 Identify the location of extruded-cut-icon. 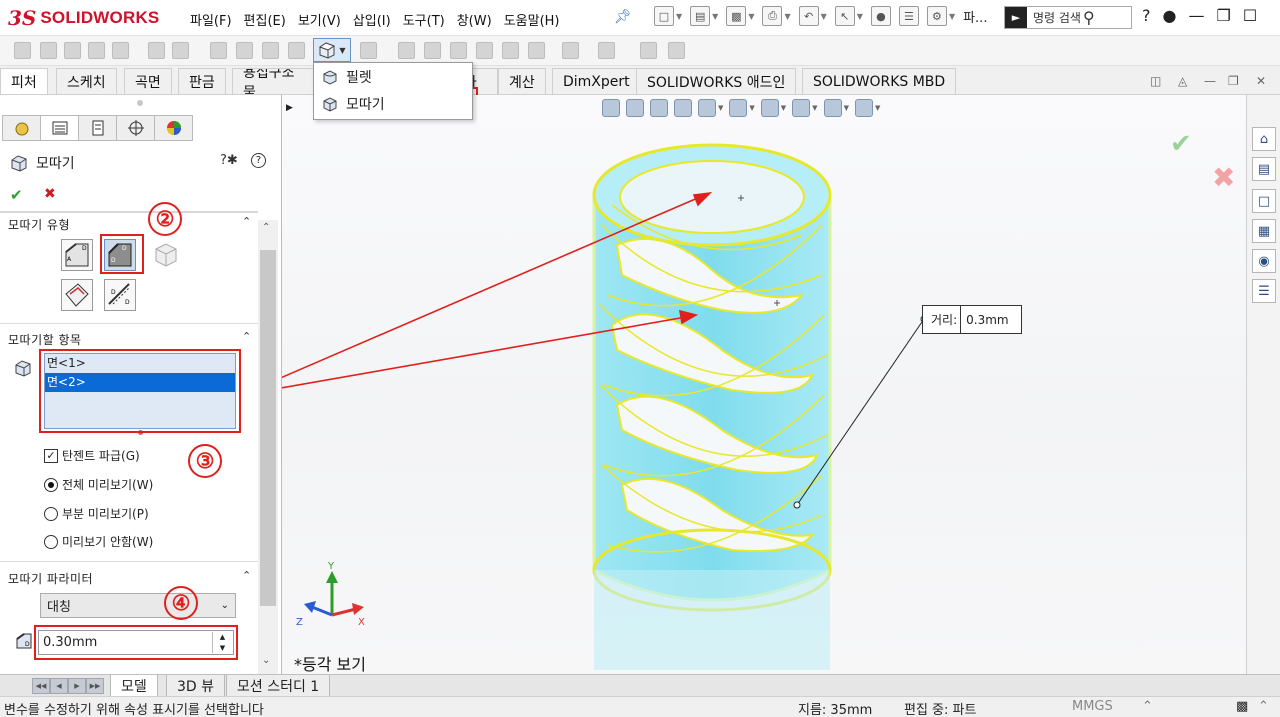
(156, 50).